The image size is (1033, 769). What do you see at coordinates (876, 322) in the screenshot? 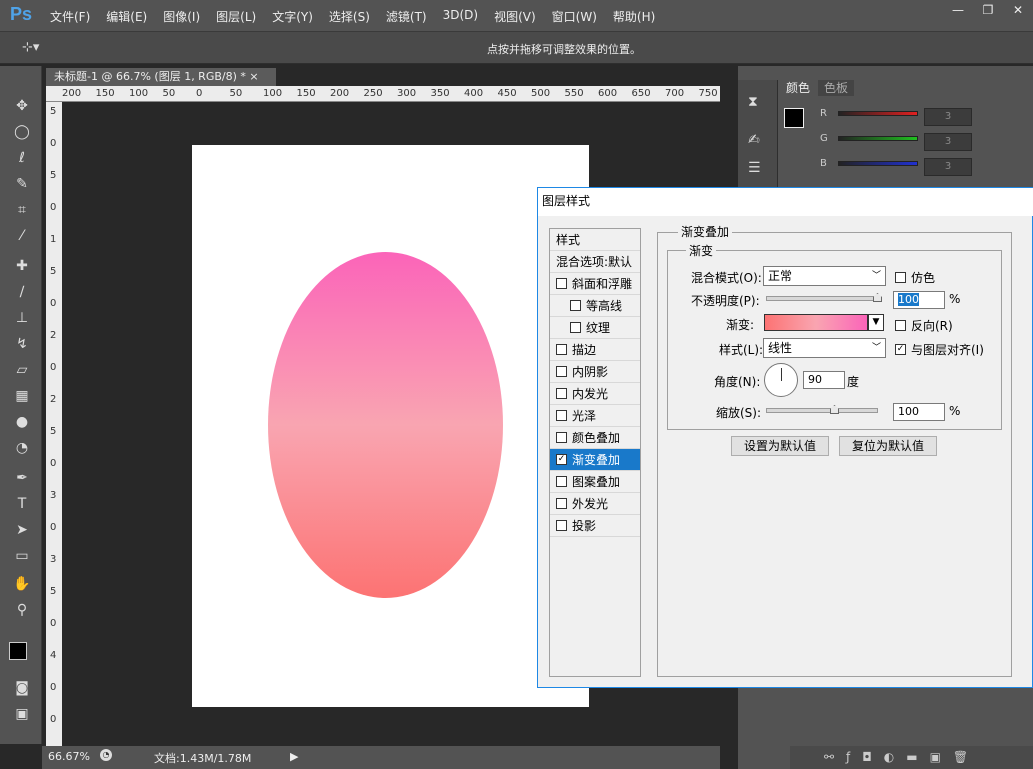
I see `gradient-dropdown-icon: ▼` at bounding box center [876, 322].